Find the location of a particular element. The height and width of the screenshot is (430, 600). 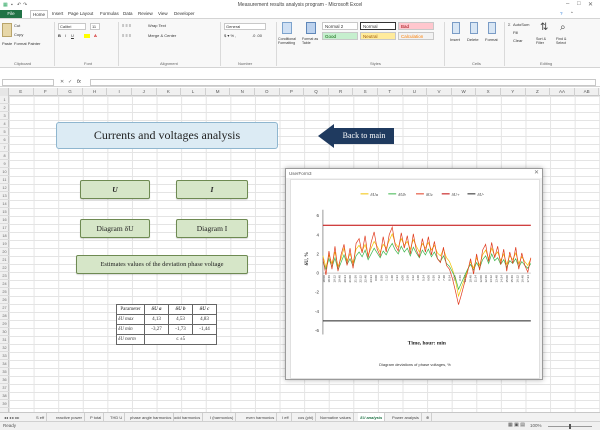

row-header: 5 is located at coordinates (4, 132).